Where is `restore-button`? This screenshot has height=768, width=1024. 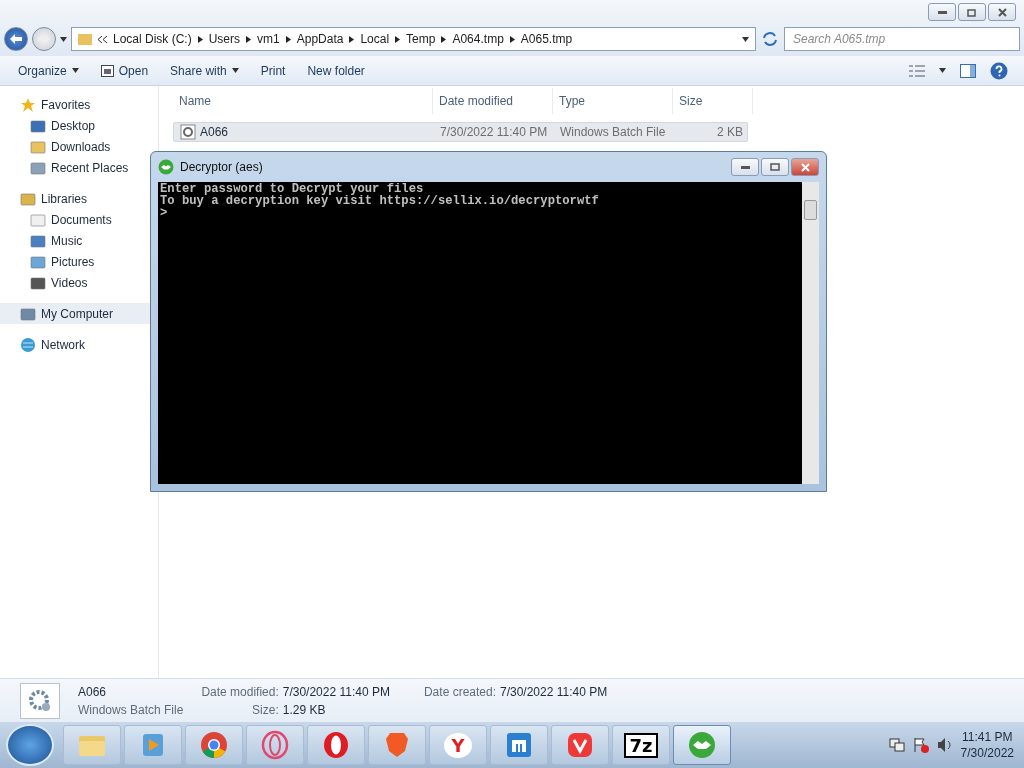 restore-button is located at coordinates (972, 12).